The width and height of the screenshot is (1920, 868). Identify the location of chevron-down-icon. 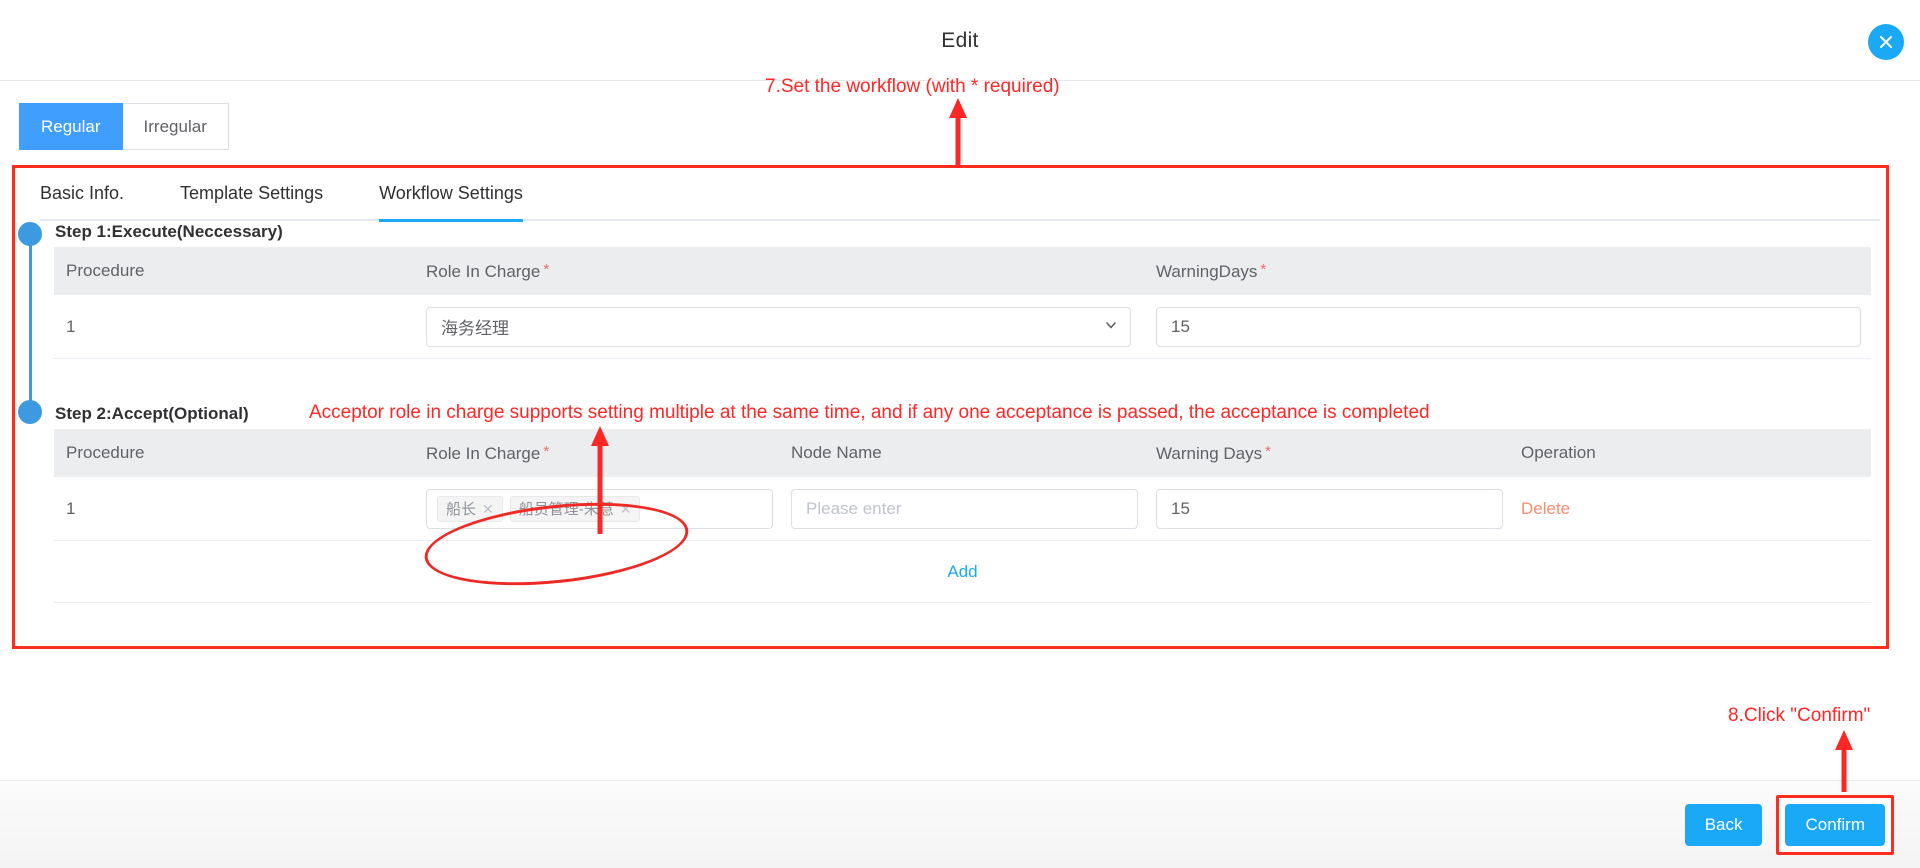
(1111, 327).